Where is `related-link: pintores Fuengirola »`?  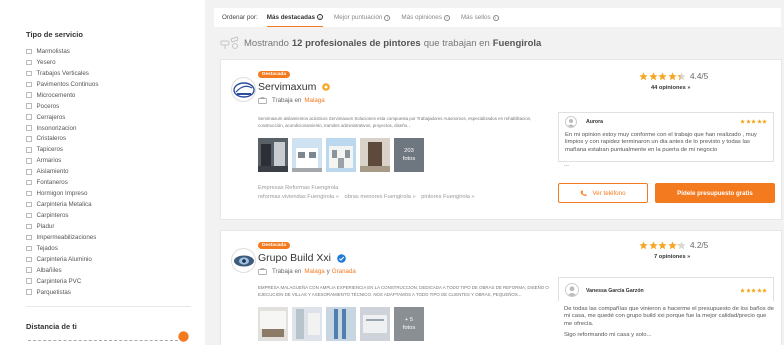 related-link: pintores Fuengirola » is located at coordinates (447, 197).